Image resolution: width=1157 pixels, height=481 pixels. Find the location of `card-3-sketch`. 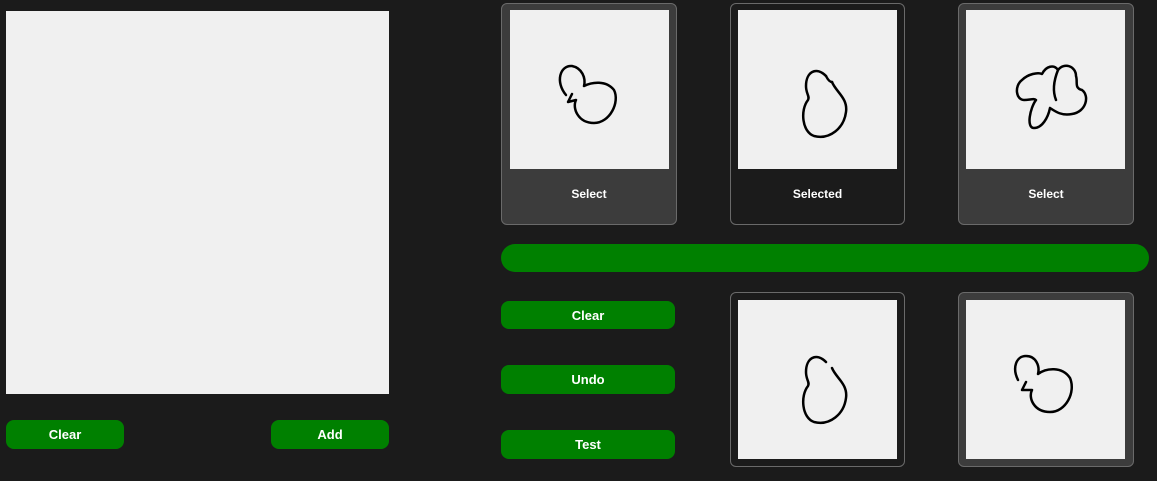

card-3-sketch is located at coordinates (1045, 89).